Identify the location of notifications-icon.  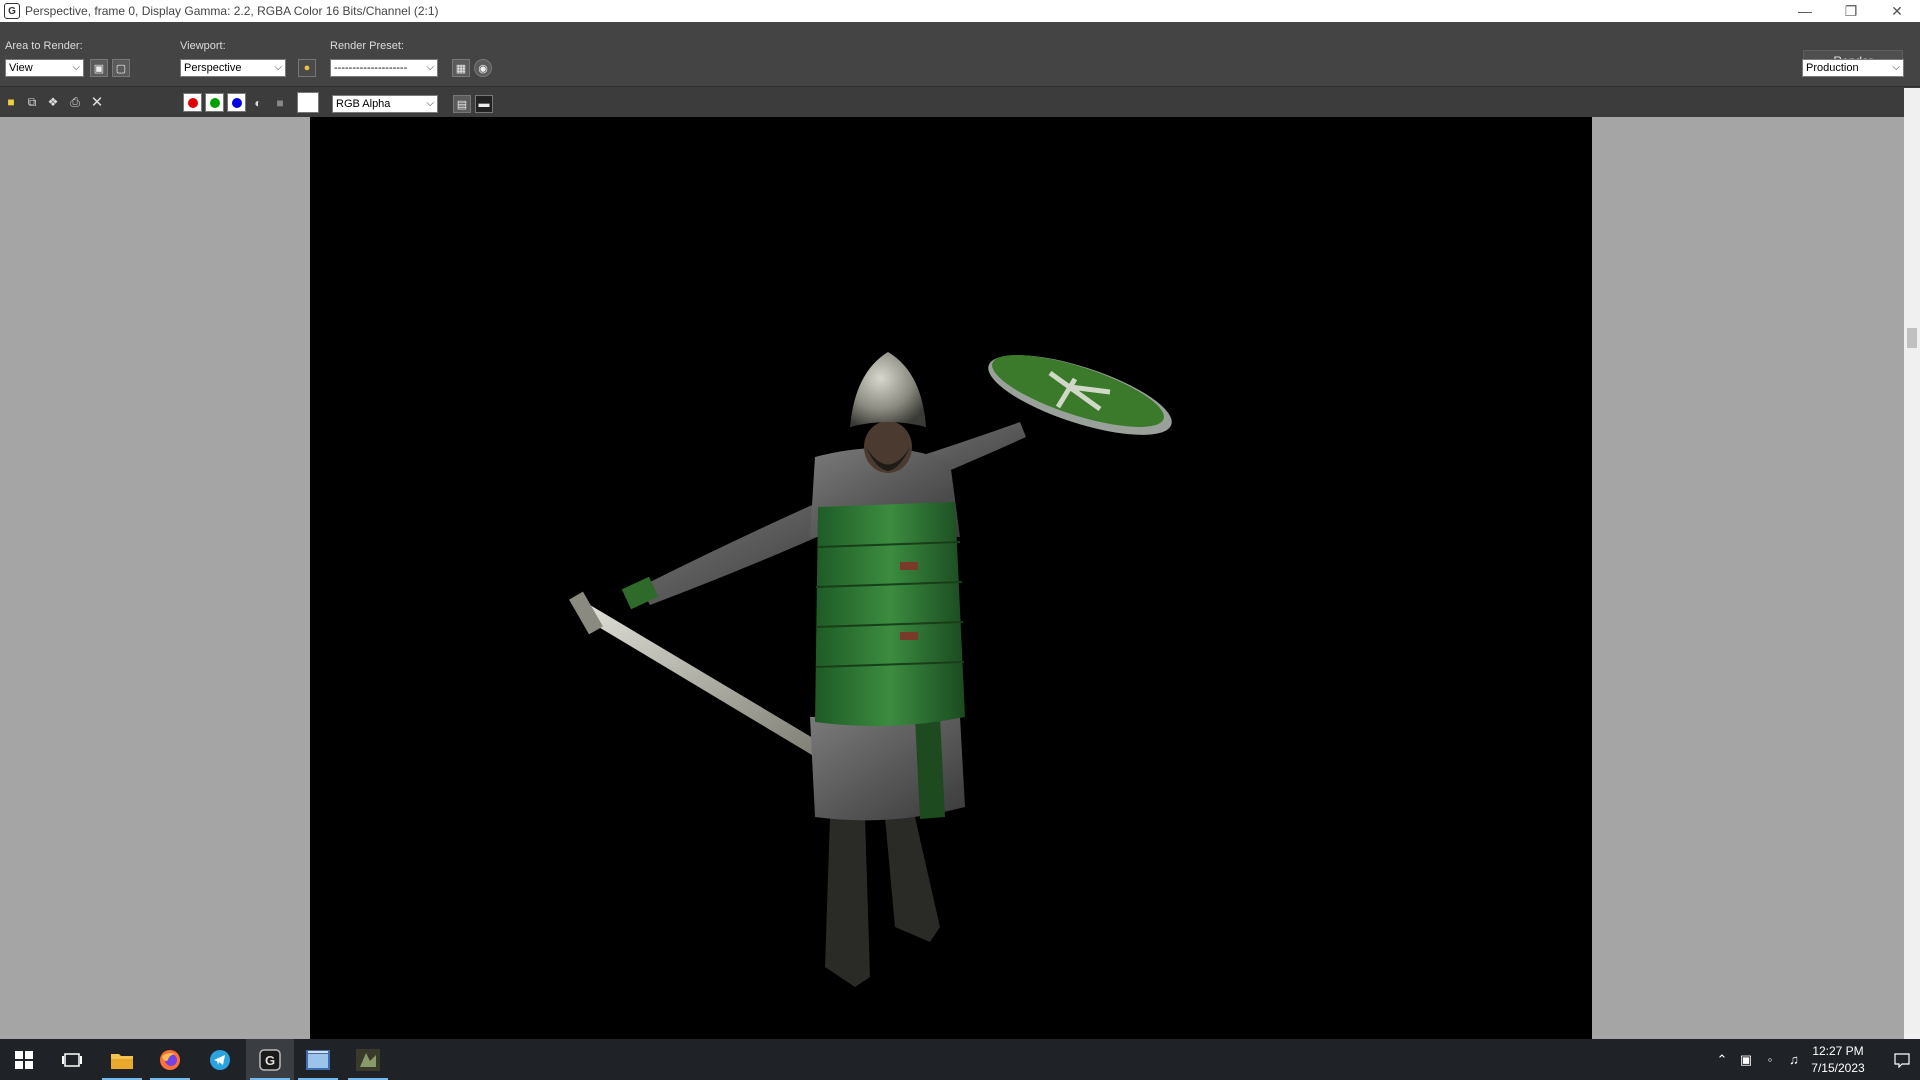
(1902, 1060).